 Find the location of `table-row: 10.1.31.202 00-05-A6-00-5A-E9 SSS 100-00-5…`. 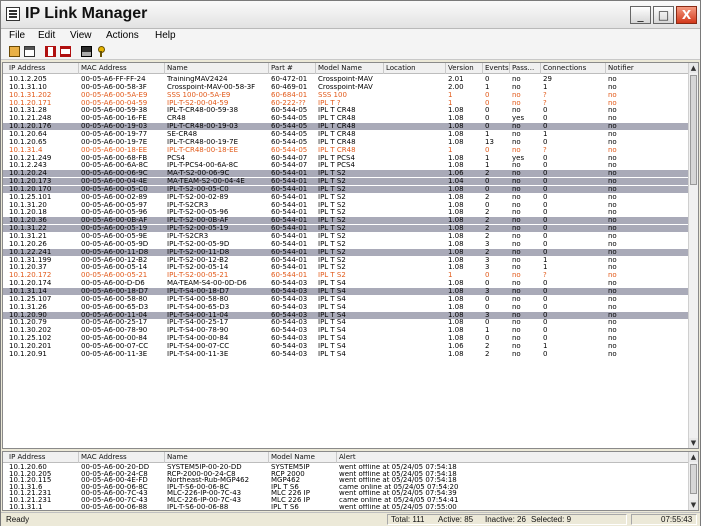

table-row: 10.1.31.202 00-05-A6-00-5A-E9 SSS 100-00-5… is located at coordinates (346, 95).